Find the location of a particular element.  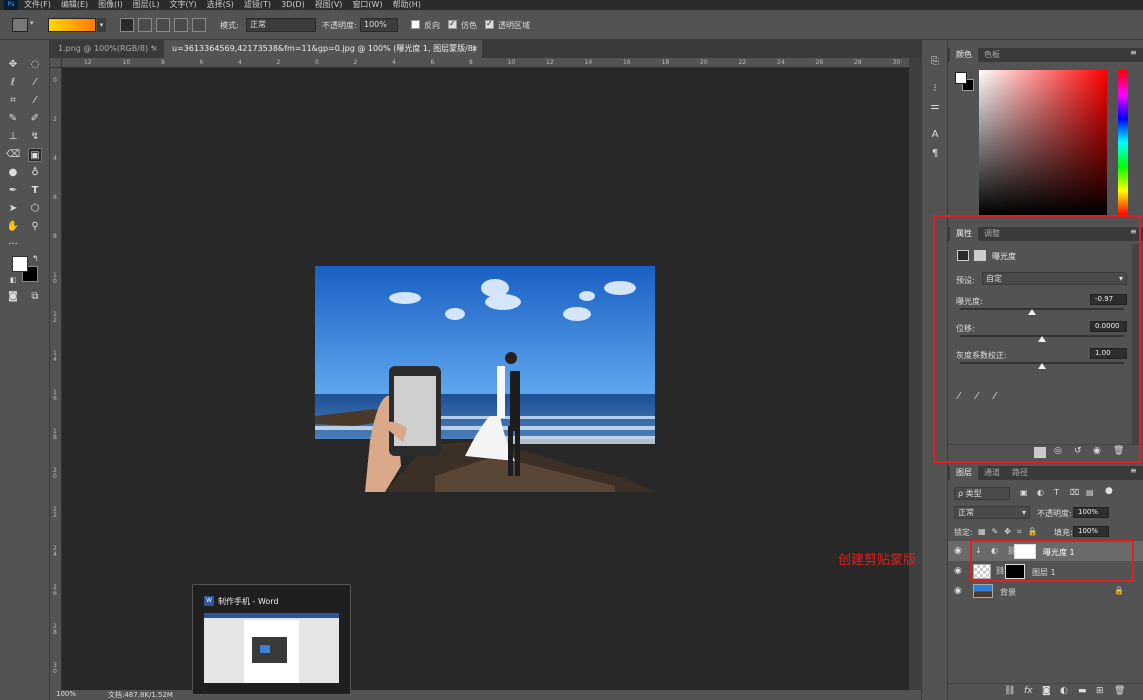

tab-color: 颜色 is located at coordinates (964, 55).